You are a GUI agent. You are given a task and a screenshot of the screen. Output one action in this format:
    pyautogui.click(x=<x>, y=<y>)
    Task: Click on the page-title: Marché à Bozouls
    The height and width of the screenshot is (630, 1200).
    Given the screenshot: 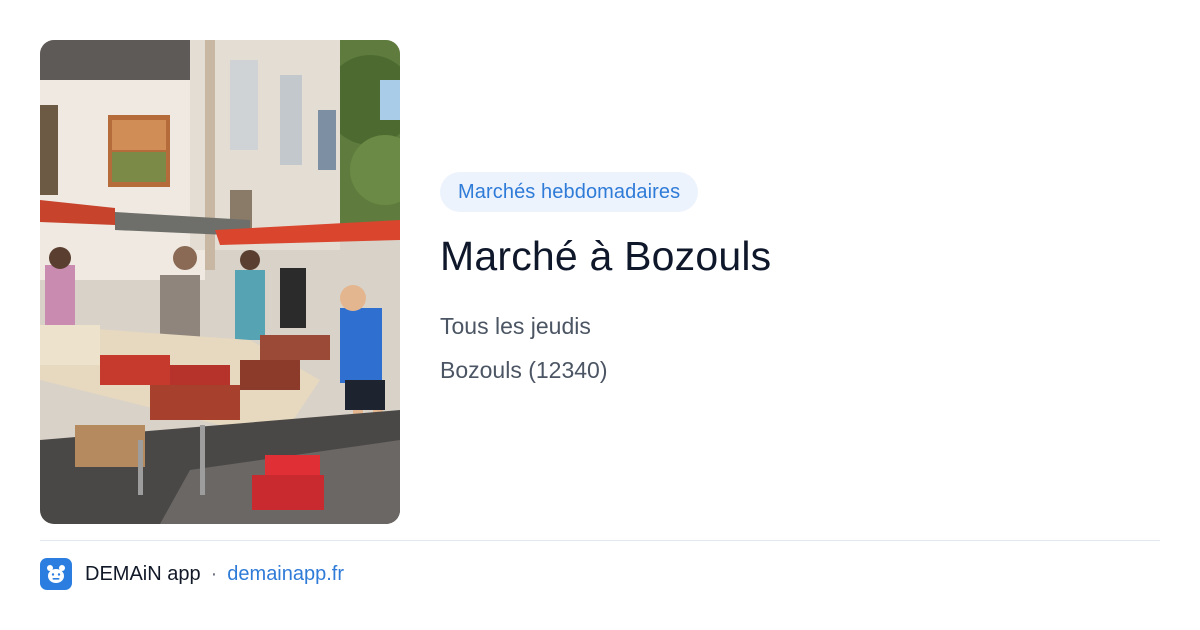 What is the action you would take?
    pyautogui.click(x=606, y=256)
    